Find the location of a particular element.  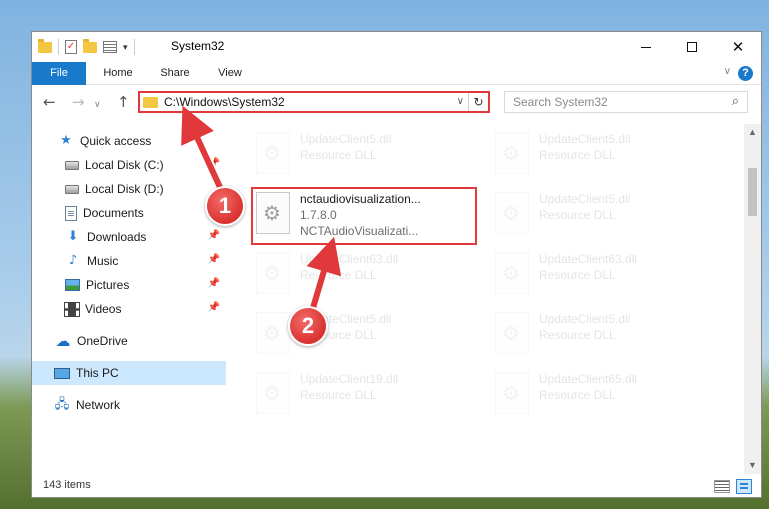

close-icon: ✕ is located at coordinates (738, 46).